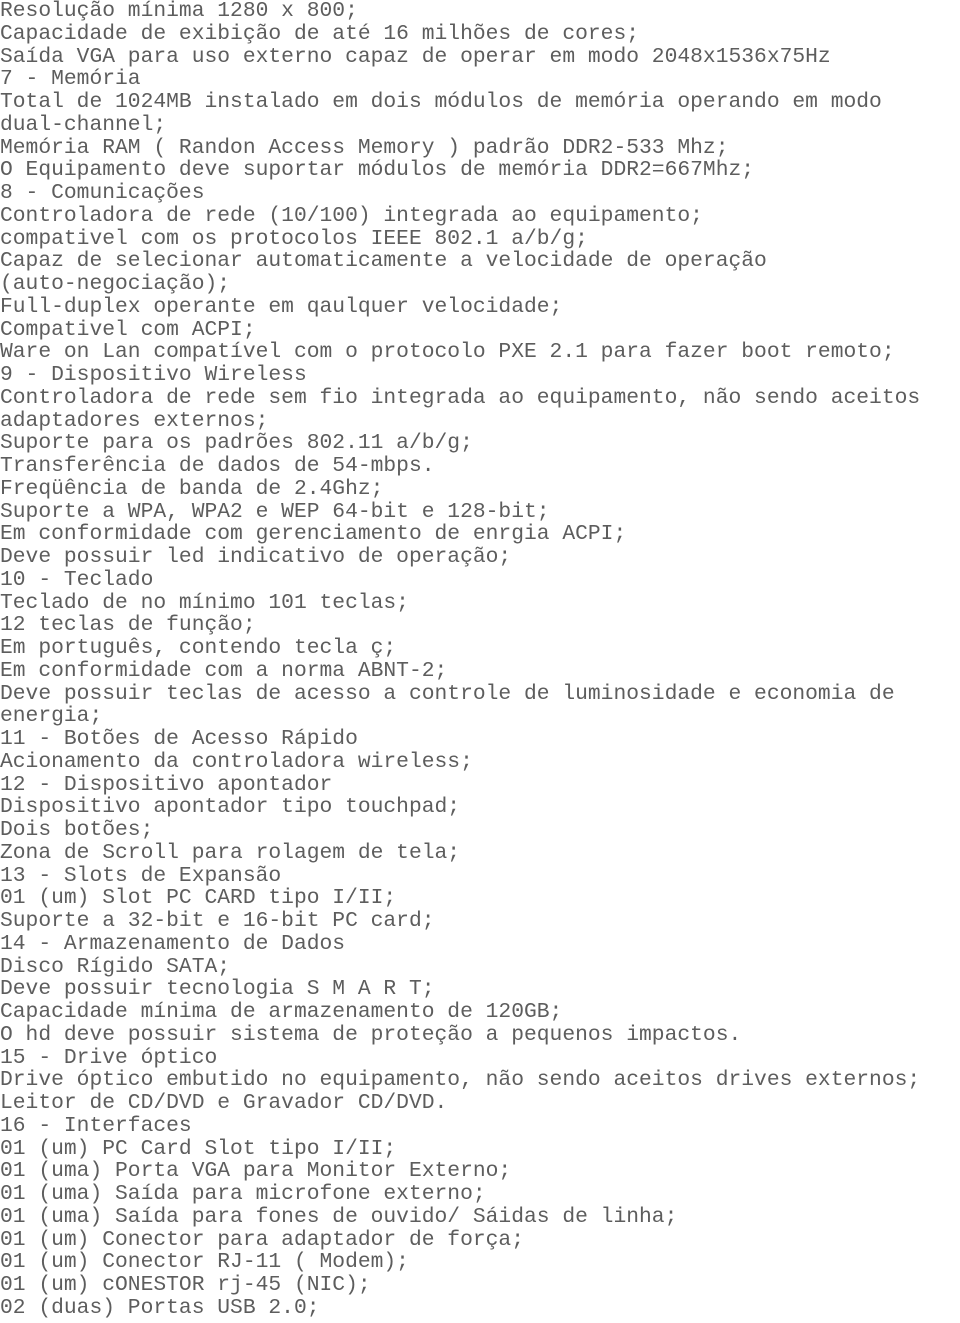 Image resolution: width=960 pixels, height=1323 pixels. What do you see at coordinates (166, 784) in the screenshot?
I see `spec-line: 12 - Dispositivo apontador` at bounding box center [166, 784].